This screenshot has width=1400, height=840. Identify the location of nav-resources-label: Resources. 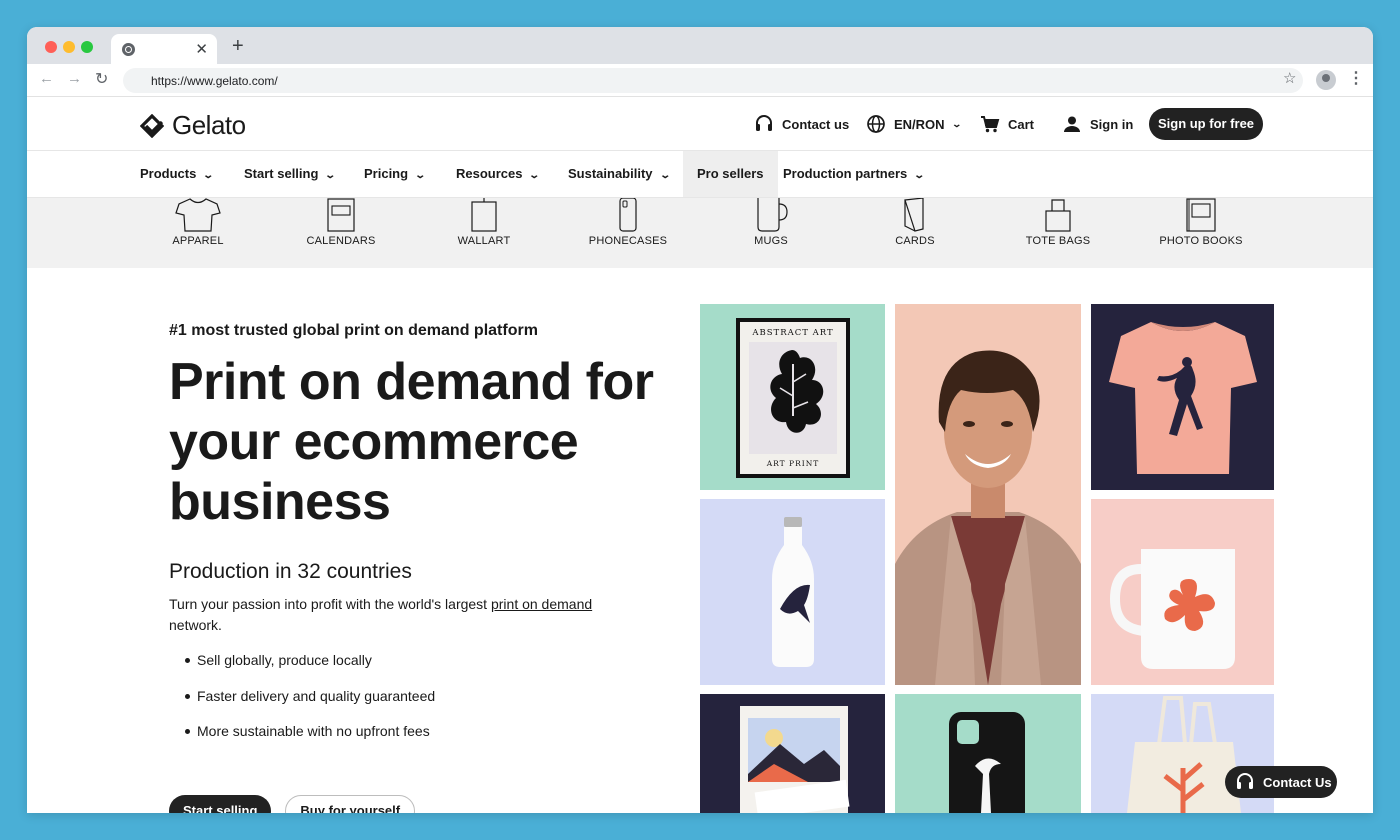
(489, 173).